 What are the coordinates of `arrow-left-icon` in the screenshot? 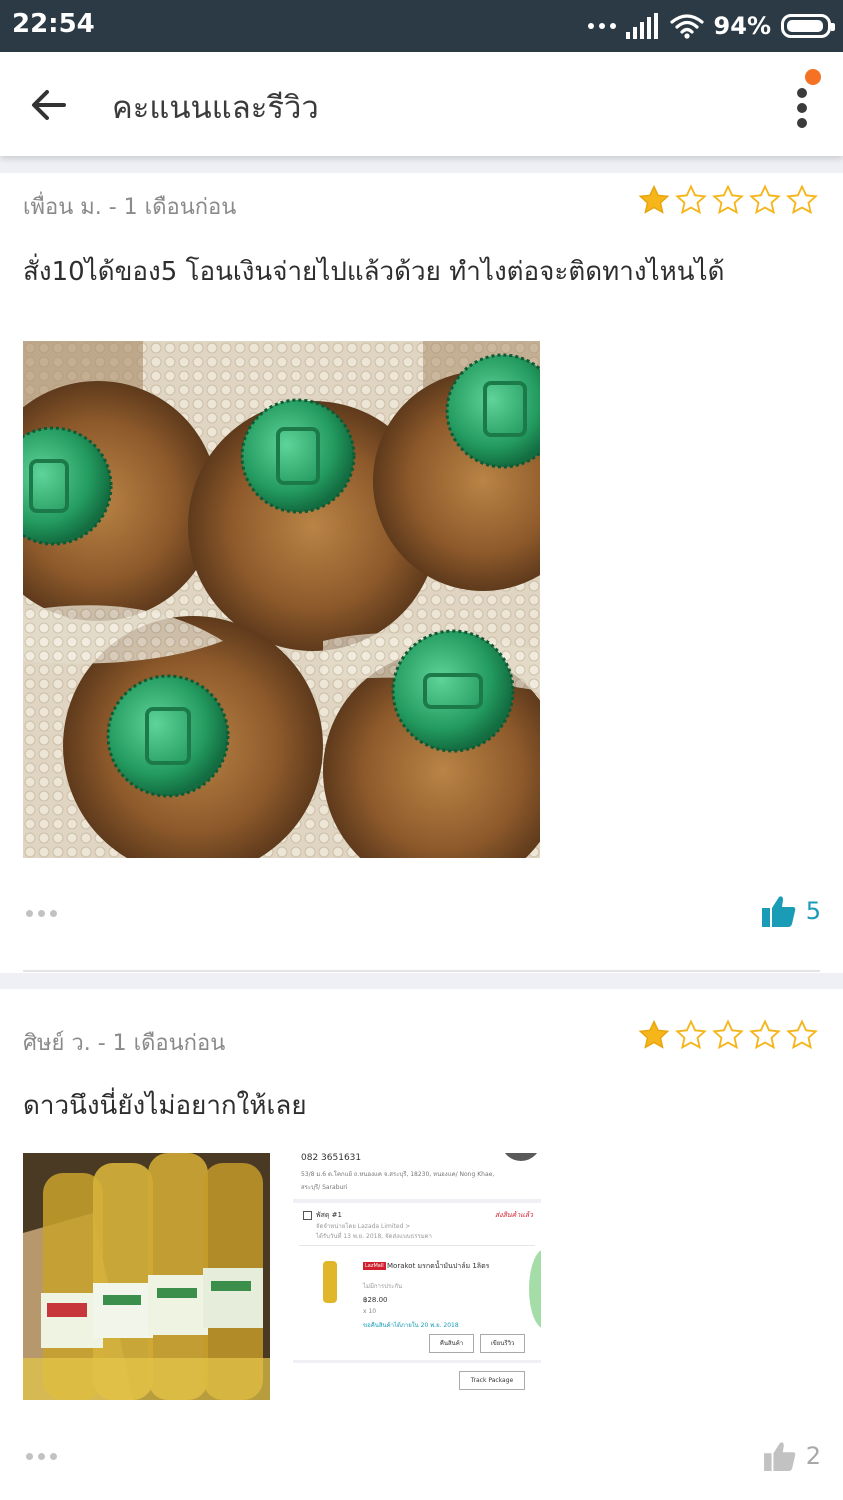 It's located at (49, 105).